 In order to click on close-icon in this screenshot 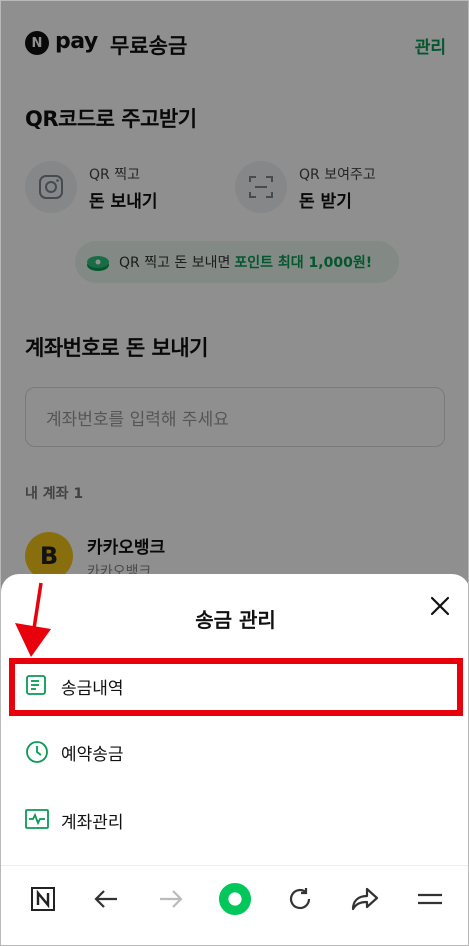, I will do `click(440, 606)`.